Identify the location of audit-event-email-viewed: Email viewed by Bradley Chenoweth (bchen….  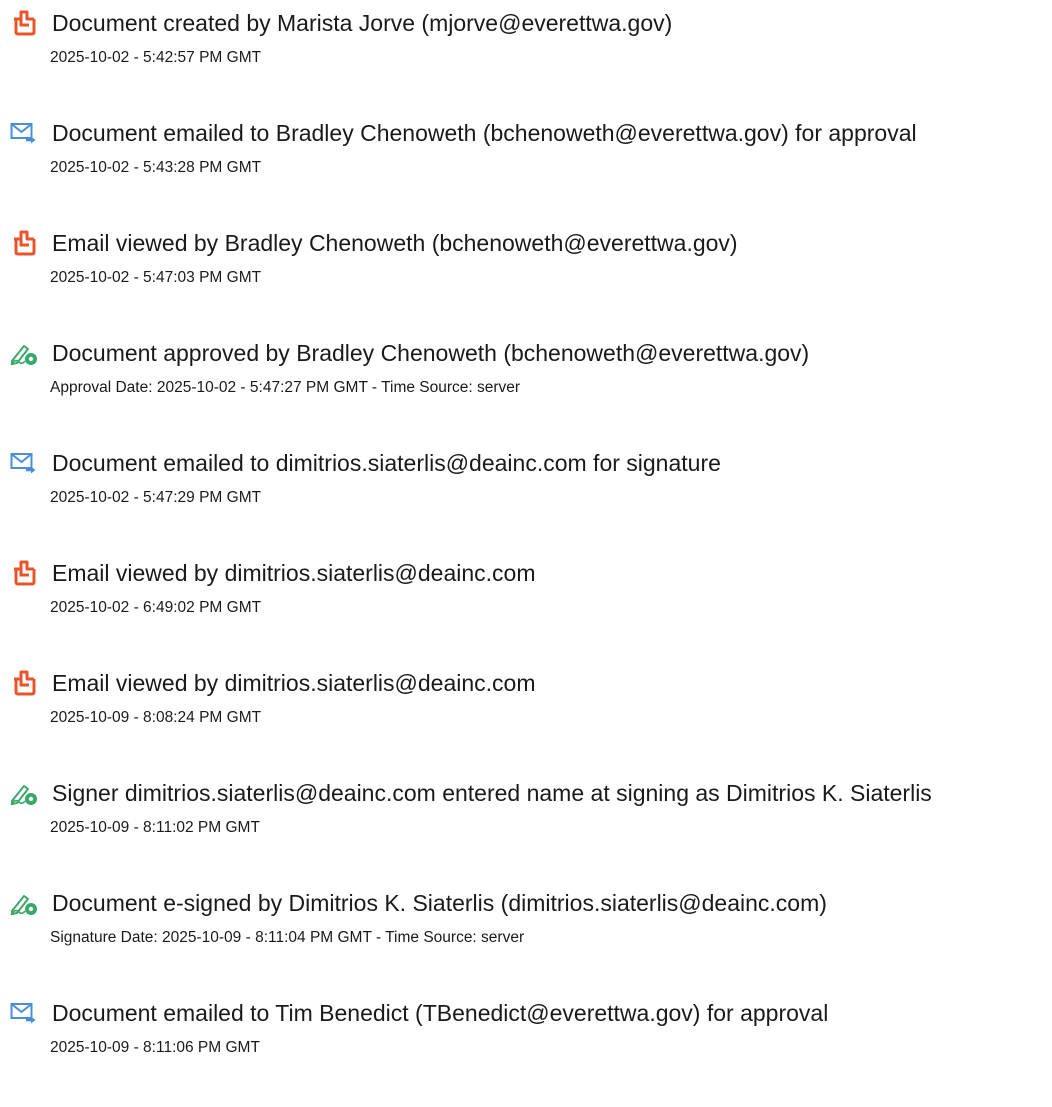
(526, 265).